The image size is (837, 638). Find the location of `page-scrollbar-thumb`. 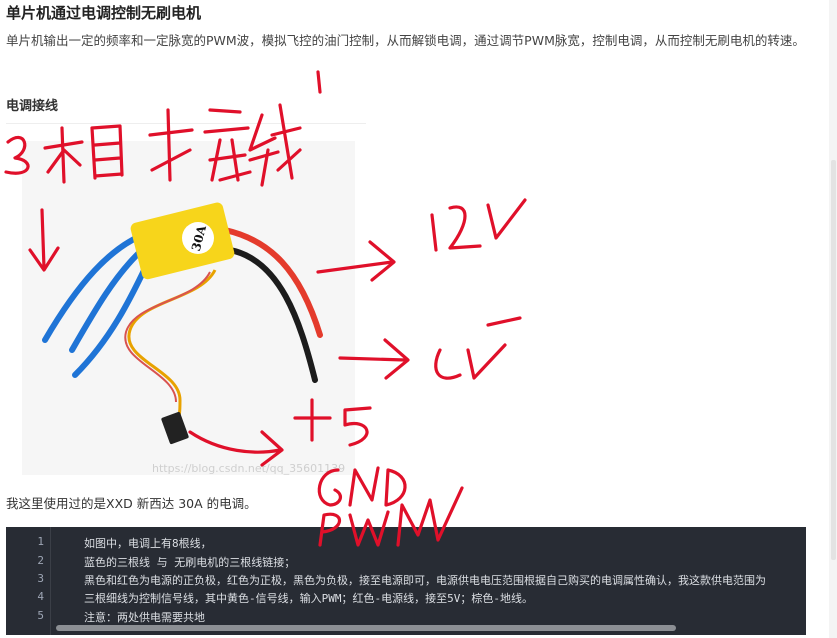

page-scrollbar-thumb is located at coordinates (833, 360).